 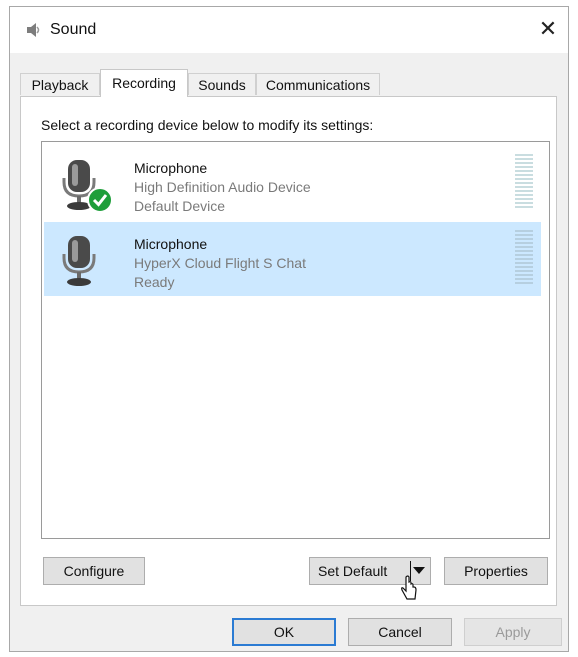 What do you see at coordinates (318, 84) in the screenshot?
I see `tab-communications: Communications` at bounding box center [318, 84].